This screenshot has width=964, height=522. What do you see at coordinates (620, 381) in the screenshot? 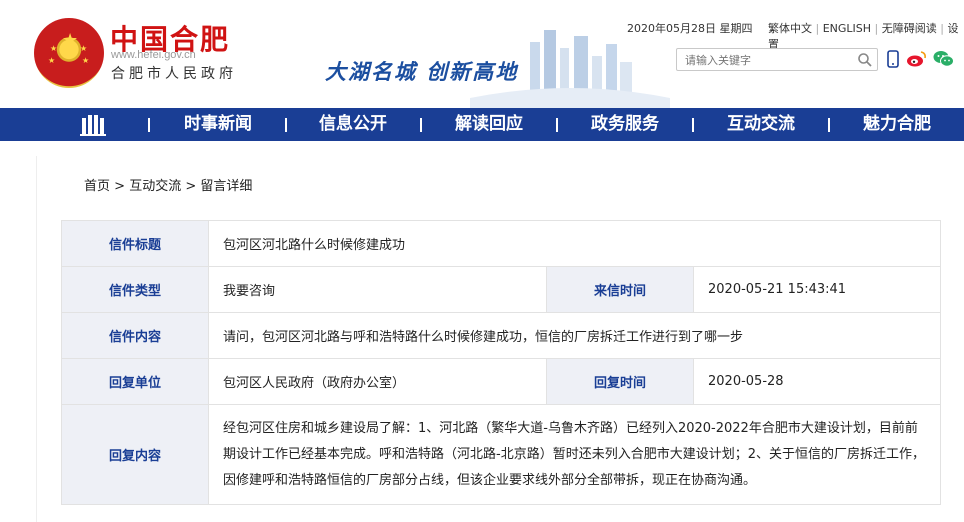
I see `reply-date-label: 回复时间` at bounding box center [620, 381].